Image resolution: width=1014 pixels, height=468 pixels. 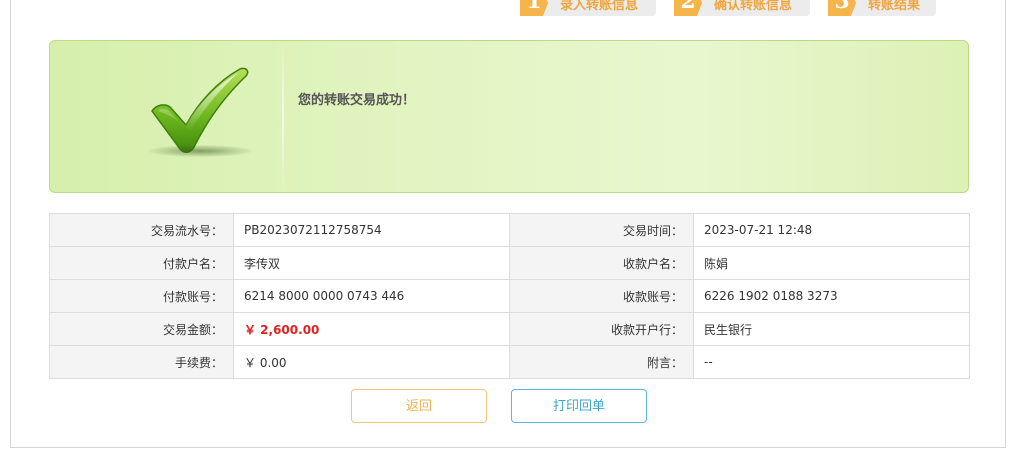 I want to click on remark-value: --, so click(x=831, y=362).